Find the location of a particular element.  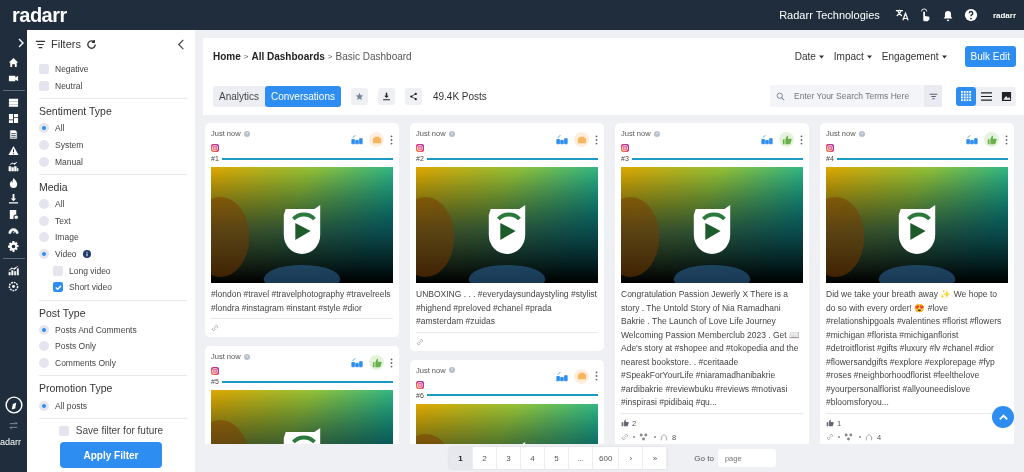

radio-option: Video is located at coordinates (113, 254).